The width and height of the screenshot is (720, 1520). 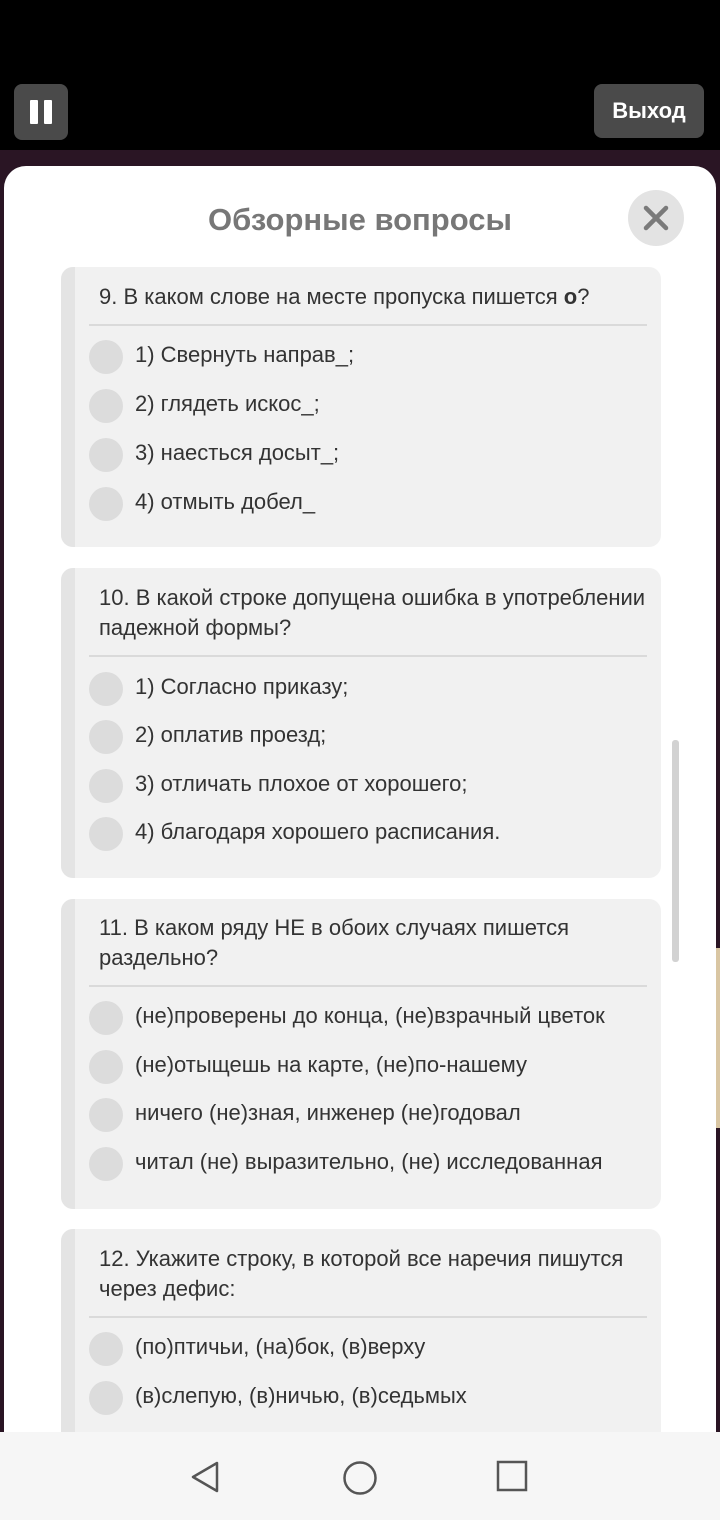 What do you see at coordinates (237, 452) in the screenshot?
I see `option-label: 3) наесться досыт_;` at bounding box center [237, 452].